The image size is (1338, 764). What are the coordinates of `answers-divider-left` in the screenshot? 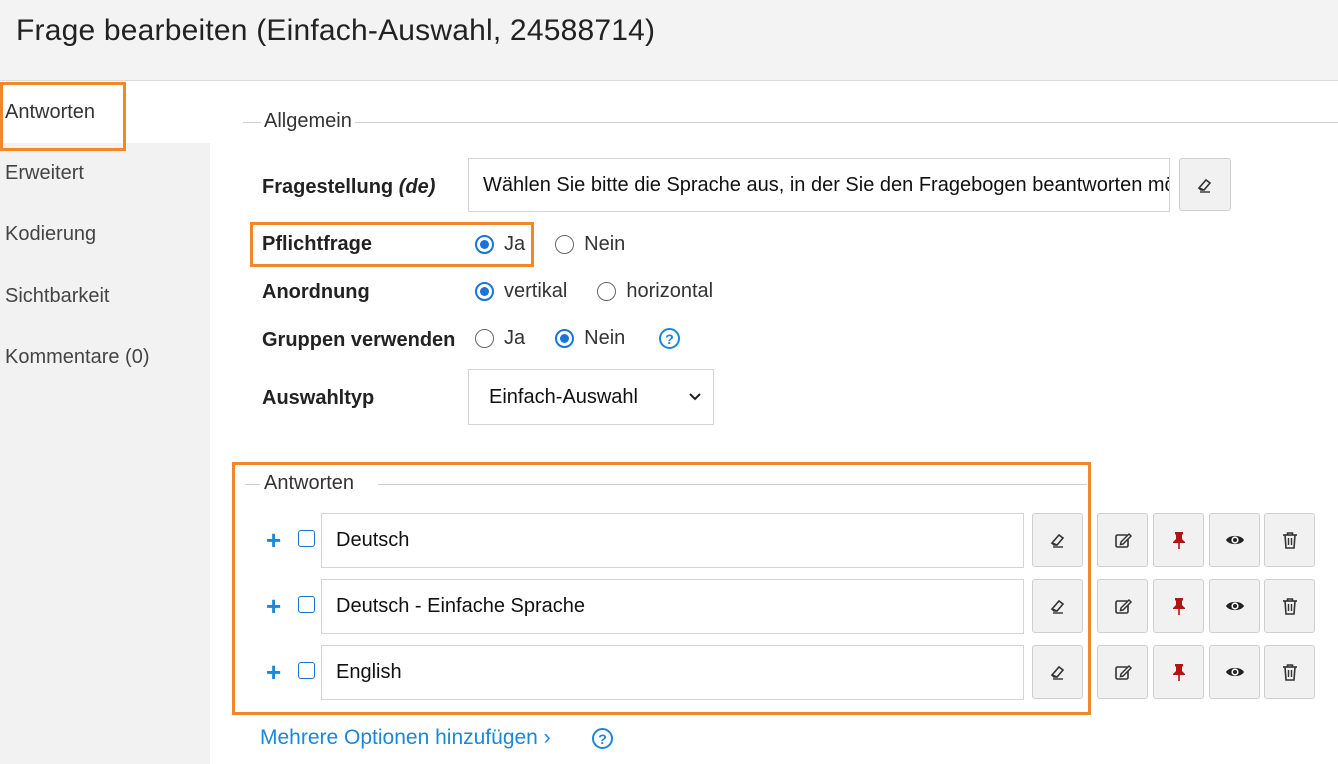 It's located at (252, 484).